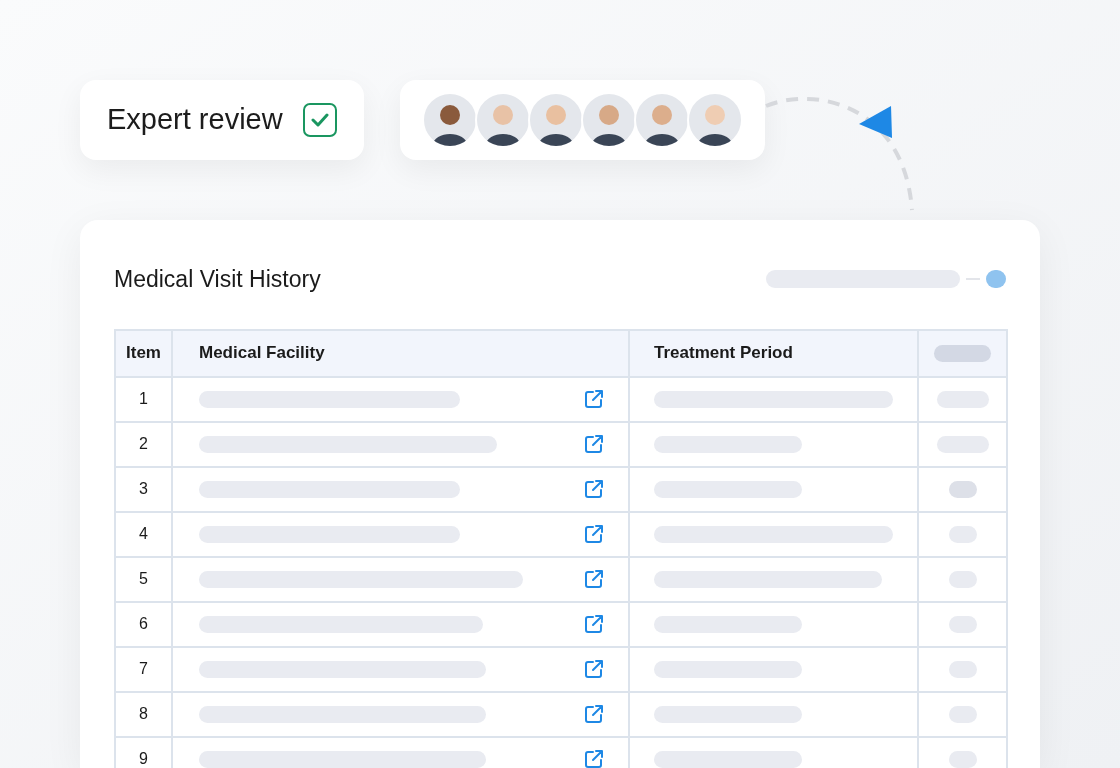 The image size is (1120, 768). What do you see at coordinates (143, 668) in the screenshot?
I see `item-number: 7` at bounding box center [143, 668].